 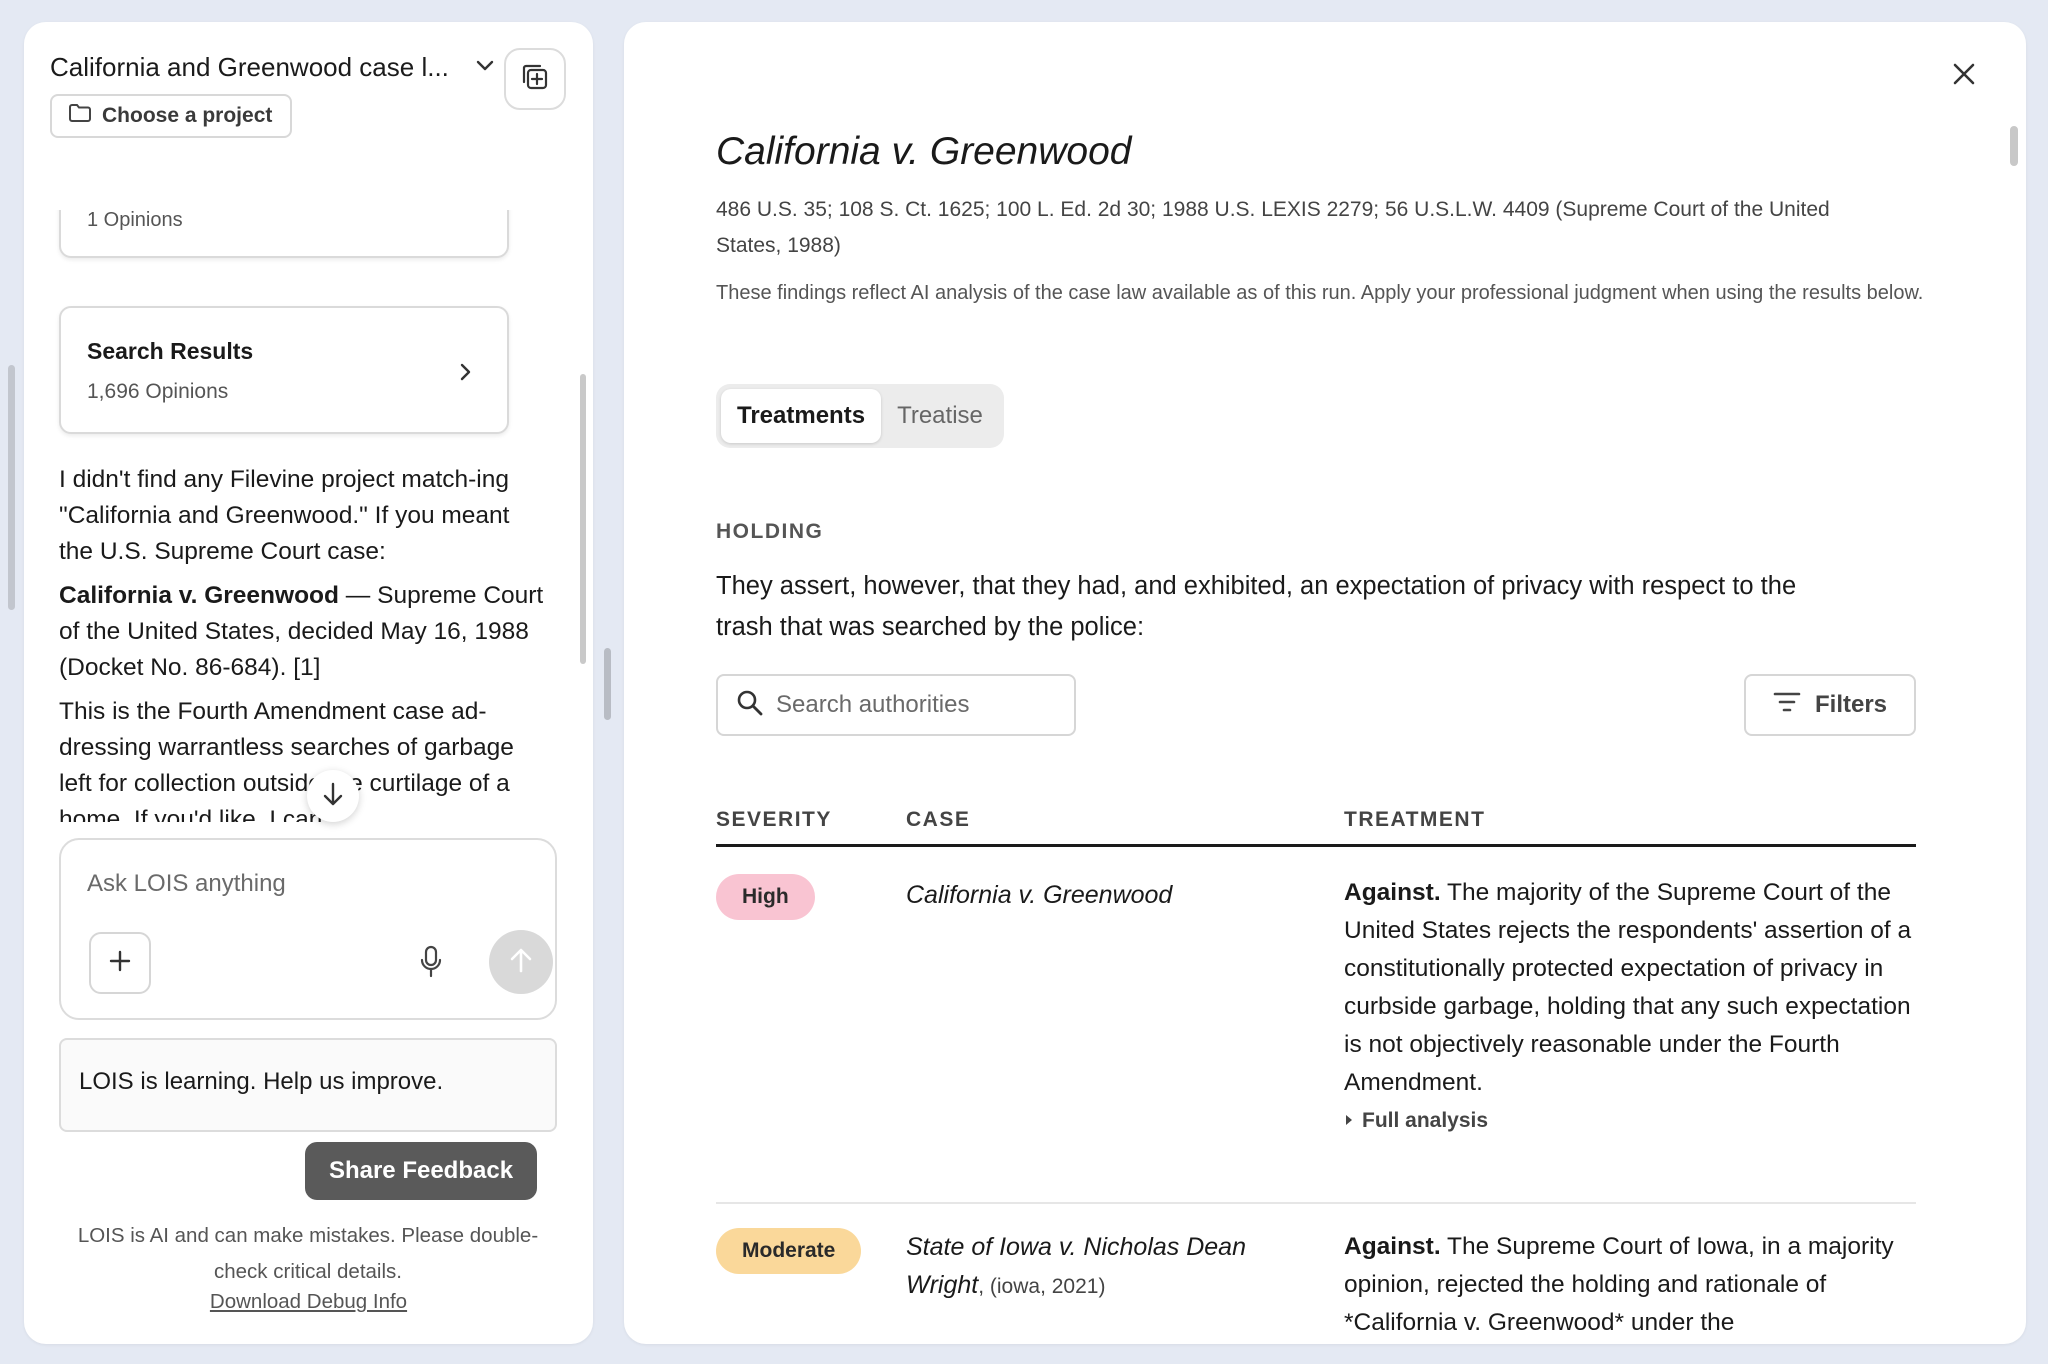 I want to click on page-scrollbar, so click(x=11, y=487).